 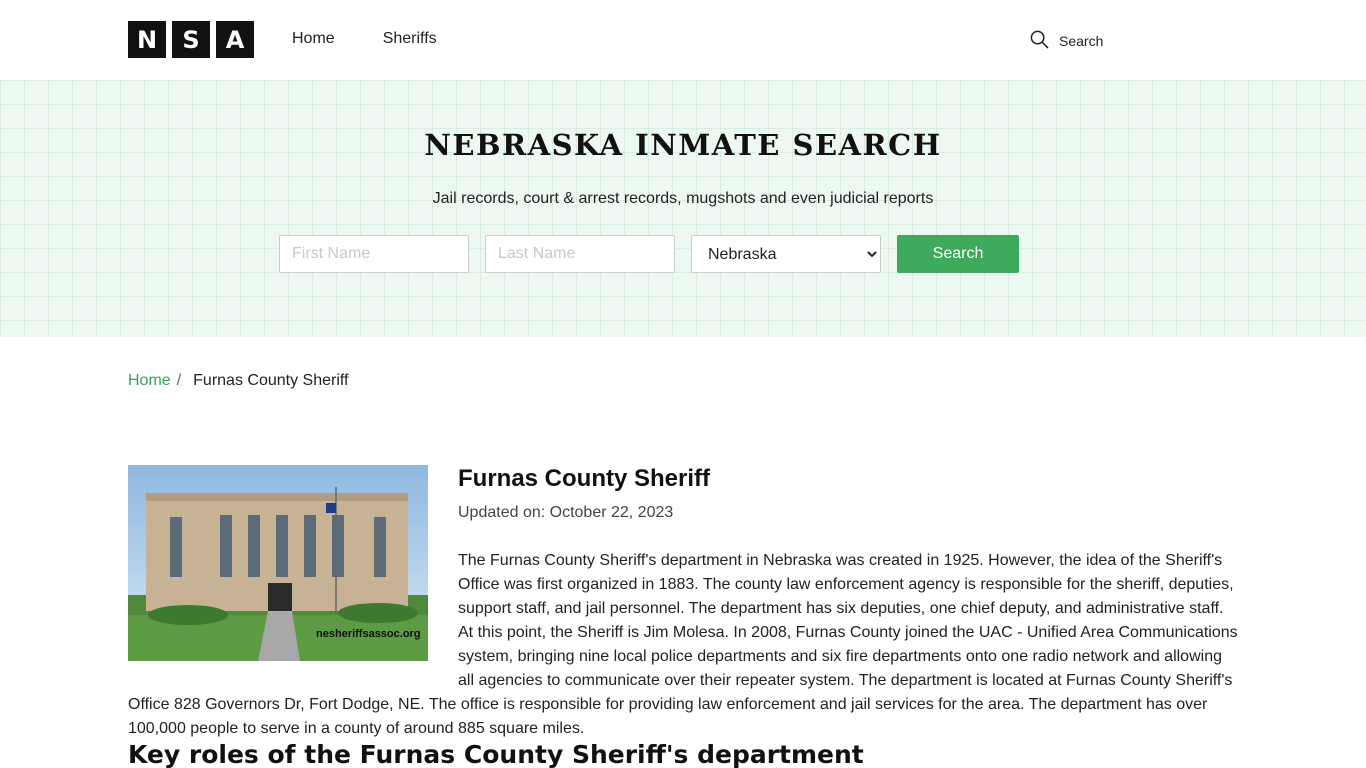 What do you see at coordinates (271, 380) in the screenshot?
I see `breadcrumb-current: Furnas County Sheriff` at bounding box center [271, 380].